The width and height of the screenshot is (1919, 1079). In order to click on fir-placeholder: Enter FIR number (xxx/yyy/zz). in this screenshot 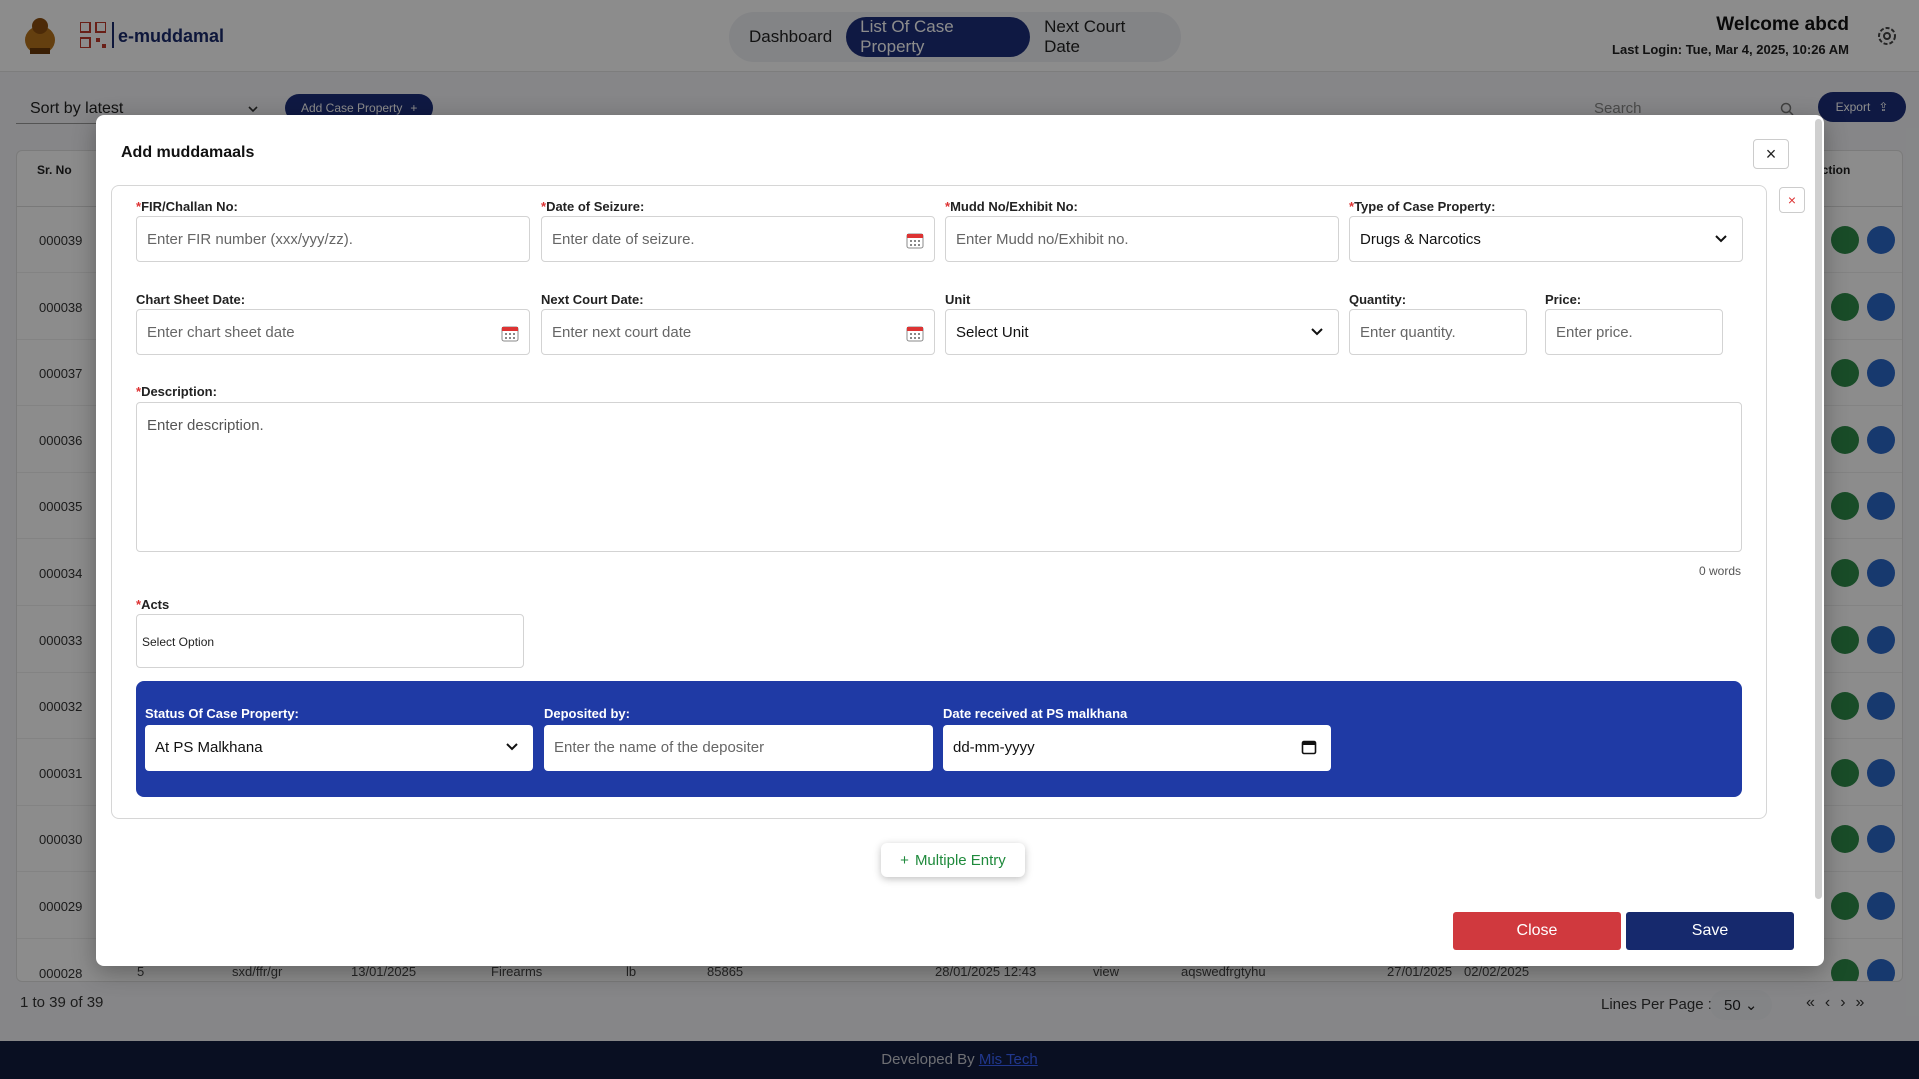, I will do `click(250, 239)`.